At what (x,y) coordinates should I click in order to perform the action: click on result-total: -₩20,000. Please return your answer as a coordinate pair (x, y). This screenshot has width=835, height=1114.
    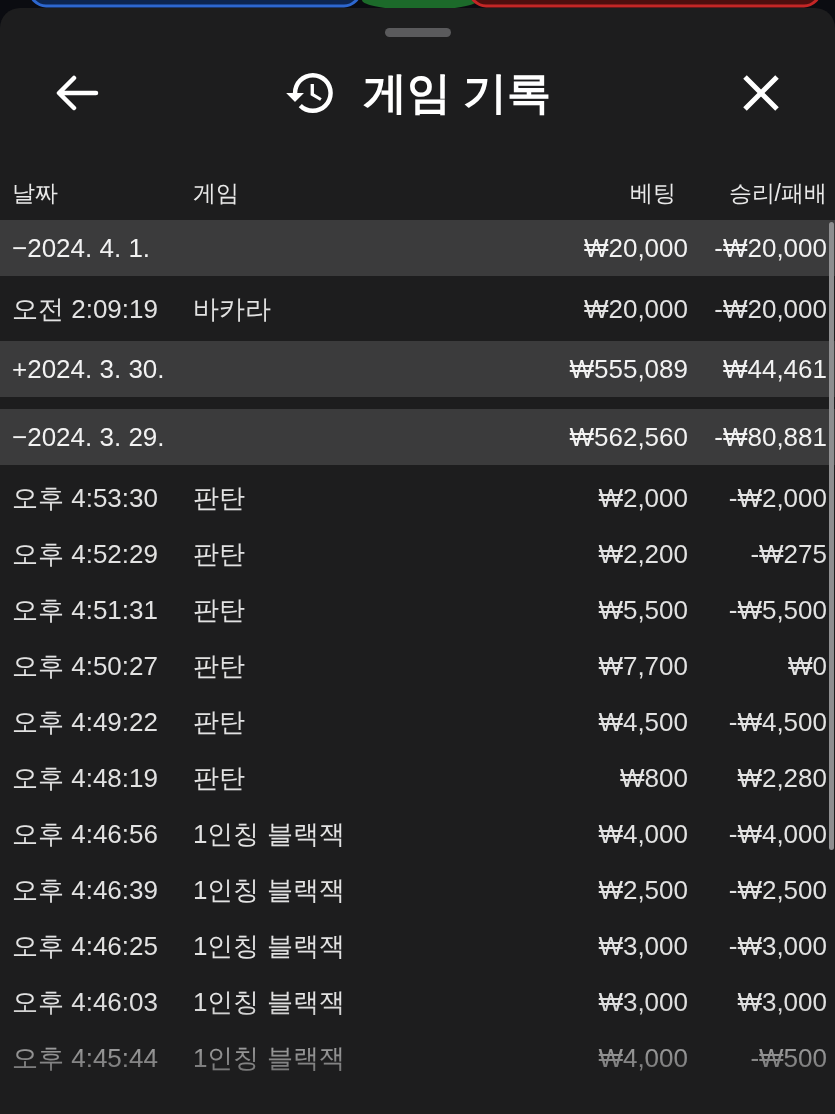
    Looking at the image, I should click on (770, 248).